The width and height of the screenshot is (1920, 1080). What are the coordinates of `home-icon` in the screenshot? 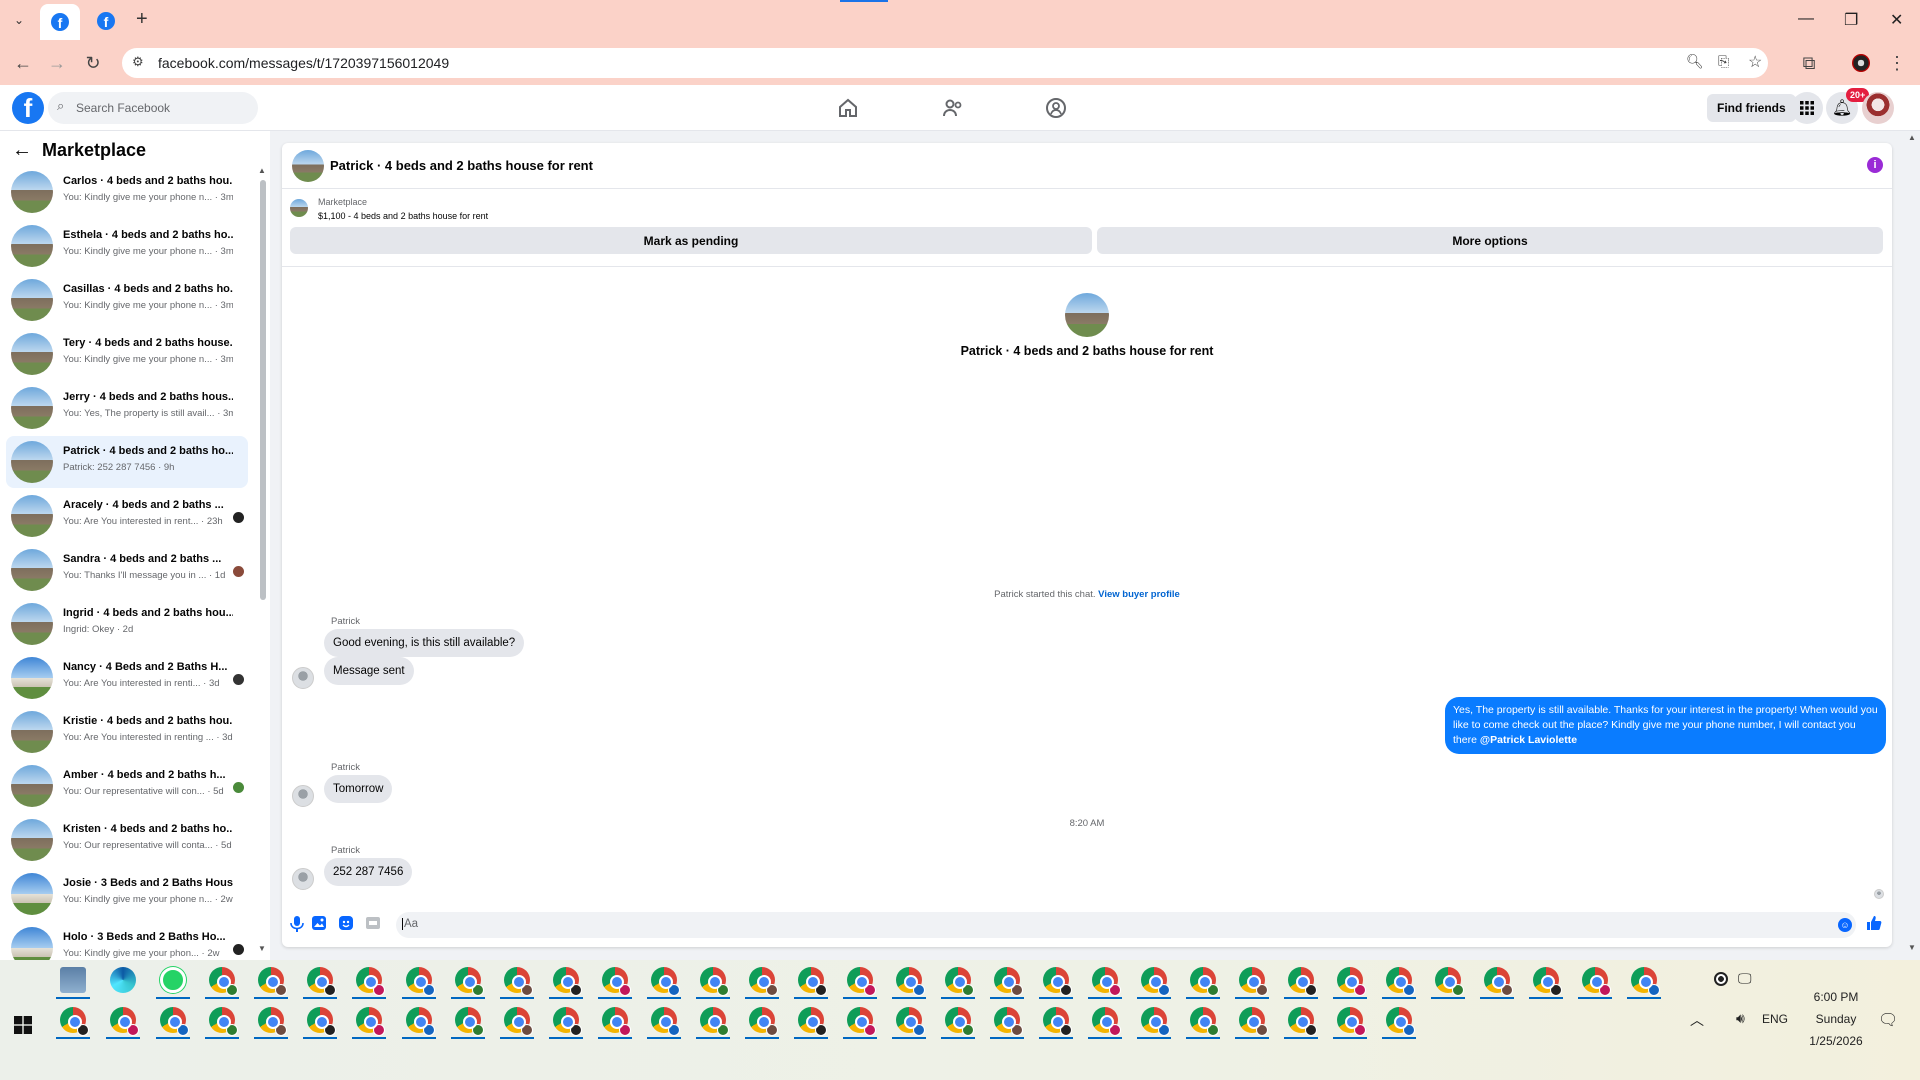 It's located at (848, 108).